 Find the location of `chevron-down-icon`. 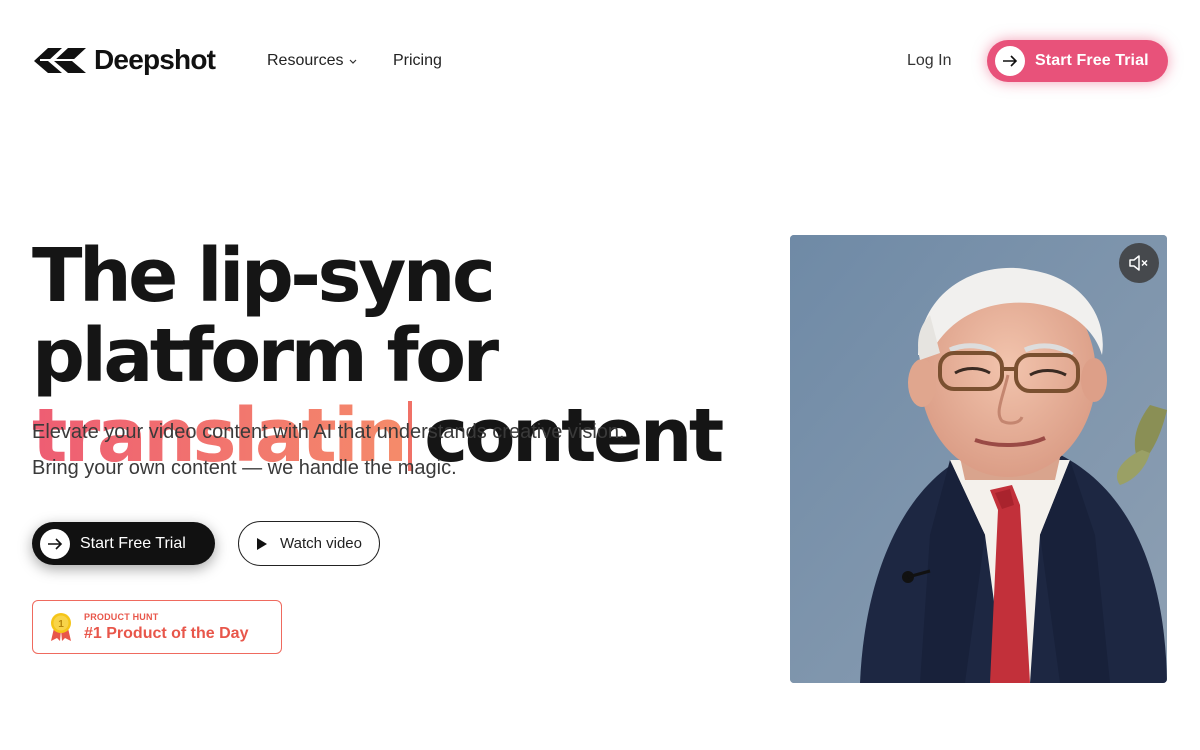

chevron-down-icon is located at coordinates (353, 61).